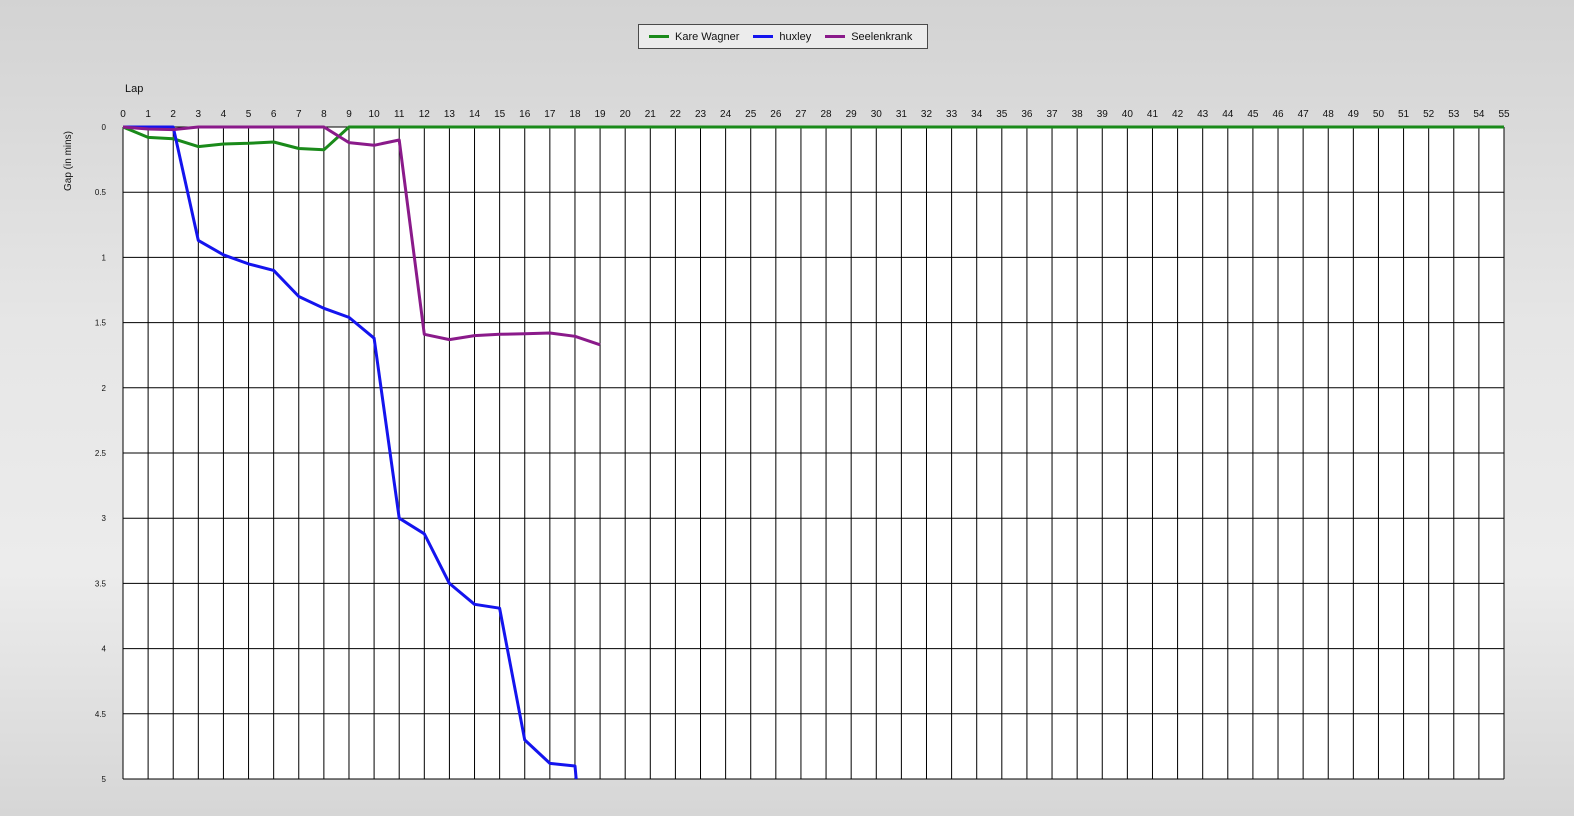 This screenshot has width=1574, height=816. Describe the element at coordinates (1304, 114) in the screenshot. I see `x-tick-label: 47` at that location.